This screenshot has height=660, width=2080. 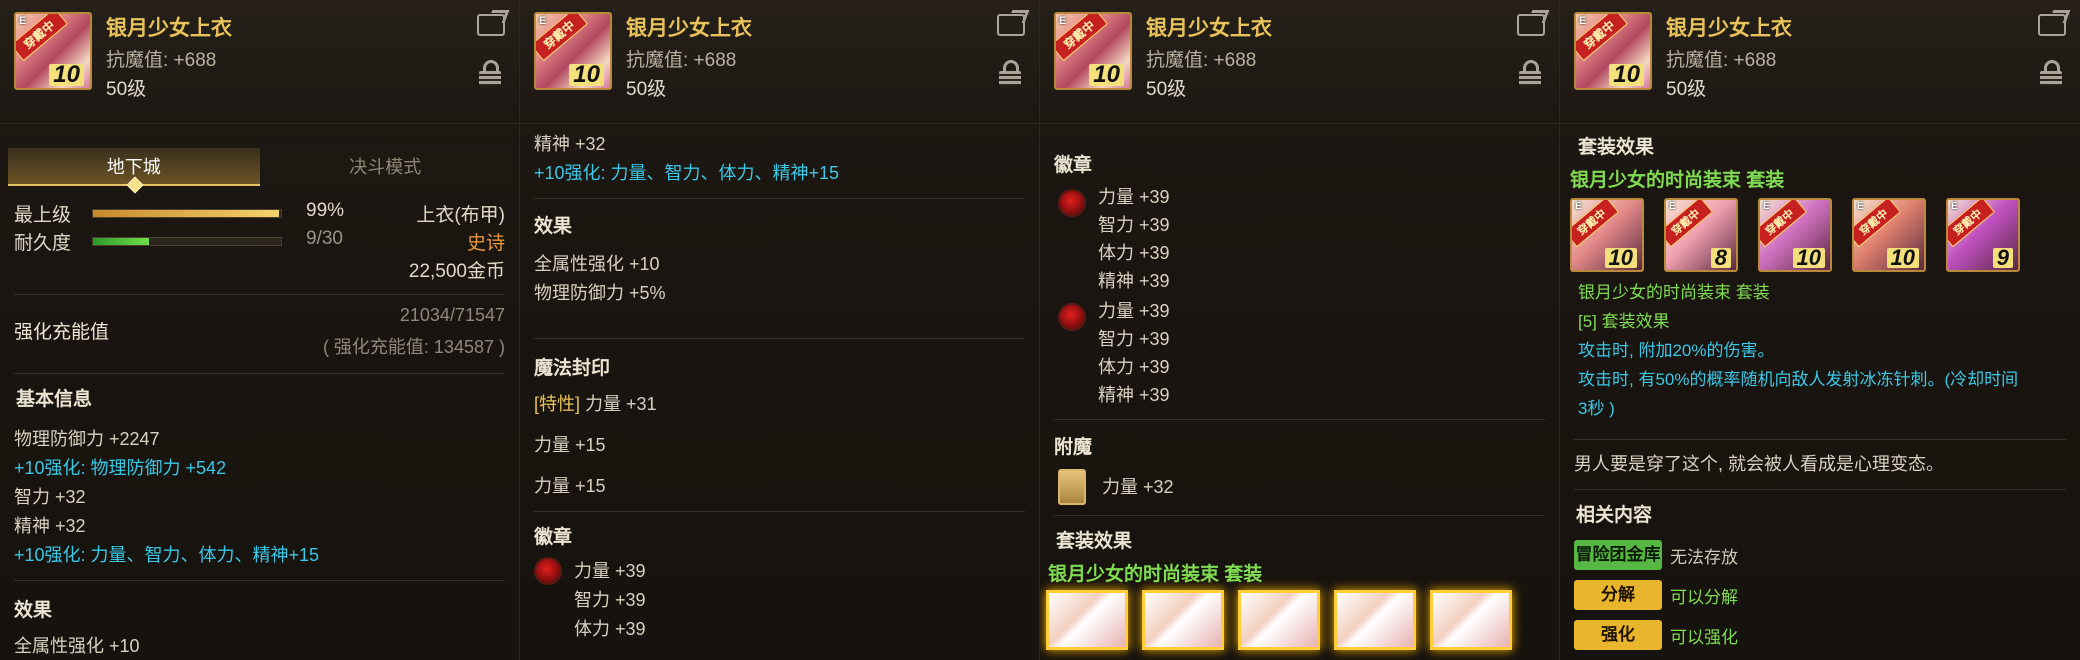 I want to click on top-grade-label: 最上级, so click(x=43, y=215).